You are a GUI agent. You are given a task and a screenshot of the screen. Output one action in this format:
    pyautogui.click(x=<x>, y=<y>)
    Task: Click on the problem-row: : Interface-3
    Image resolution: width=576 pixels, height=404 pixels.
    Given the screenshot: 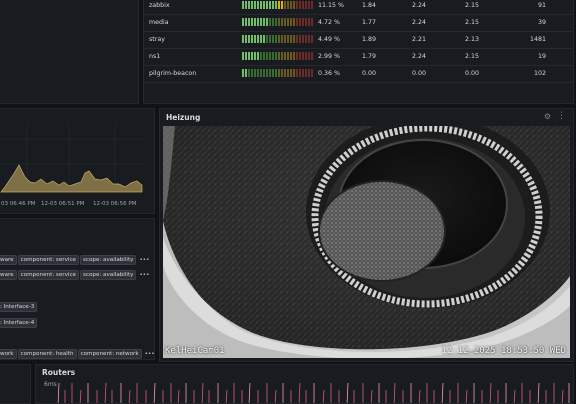 What is the action you would take?
    pyautogui.click(x=19, y=307)
    